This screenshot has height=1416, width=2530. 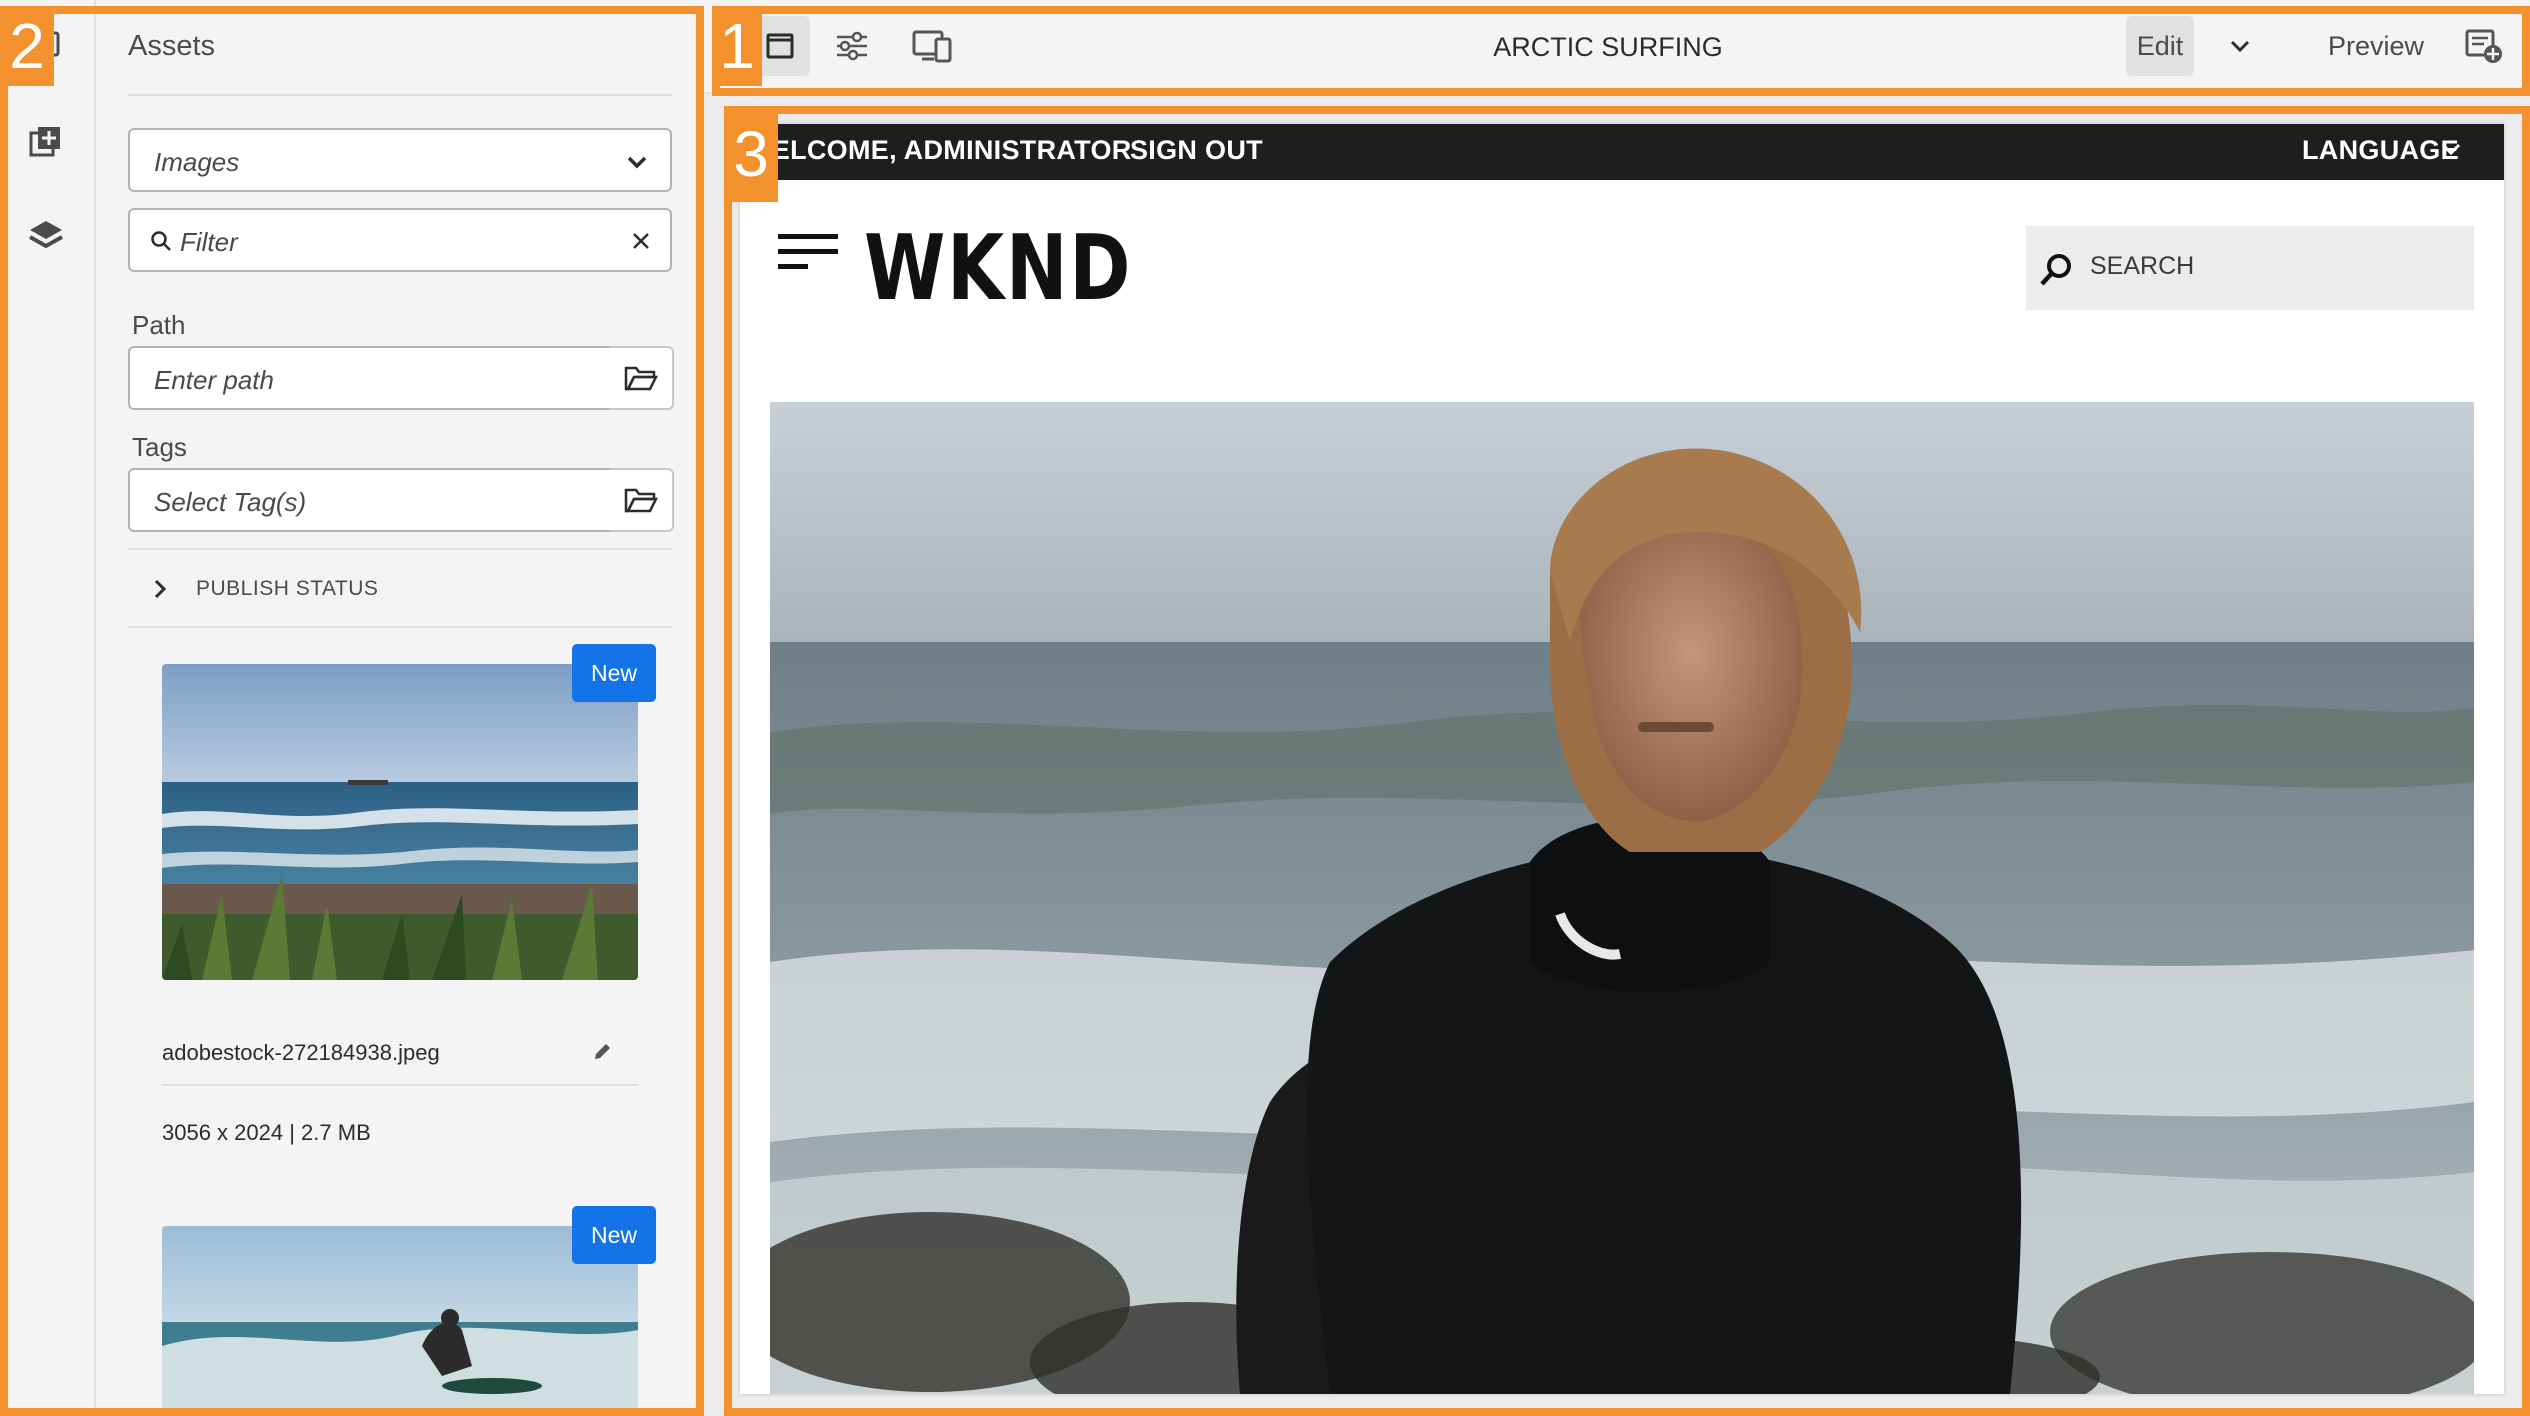 I want to click on path-placeholder: Enter path, so click(x=214, y=380).